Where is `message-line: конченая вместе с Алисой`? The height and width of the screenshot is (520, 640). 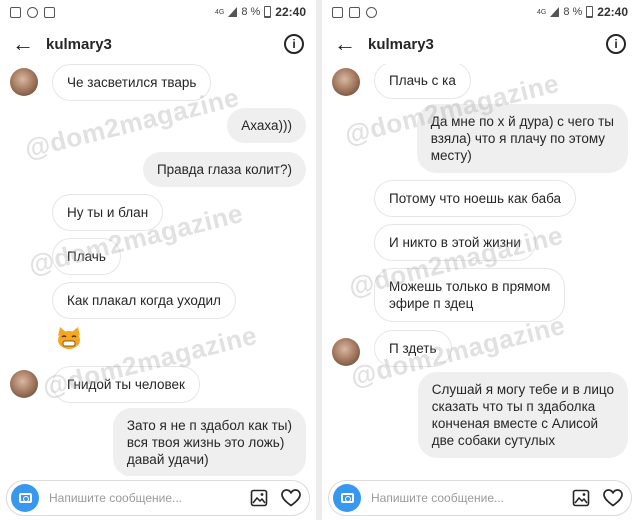
message-line: конченая вместе с Алисой is located at coordinates (515, 423).